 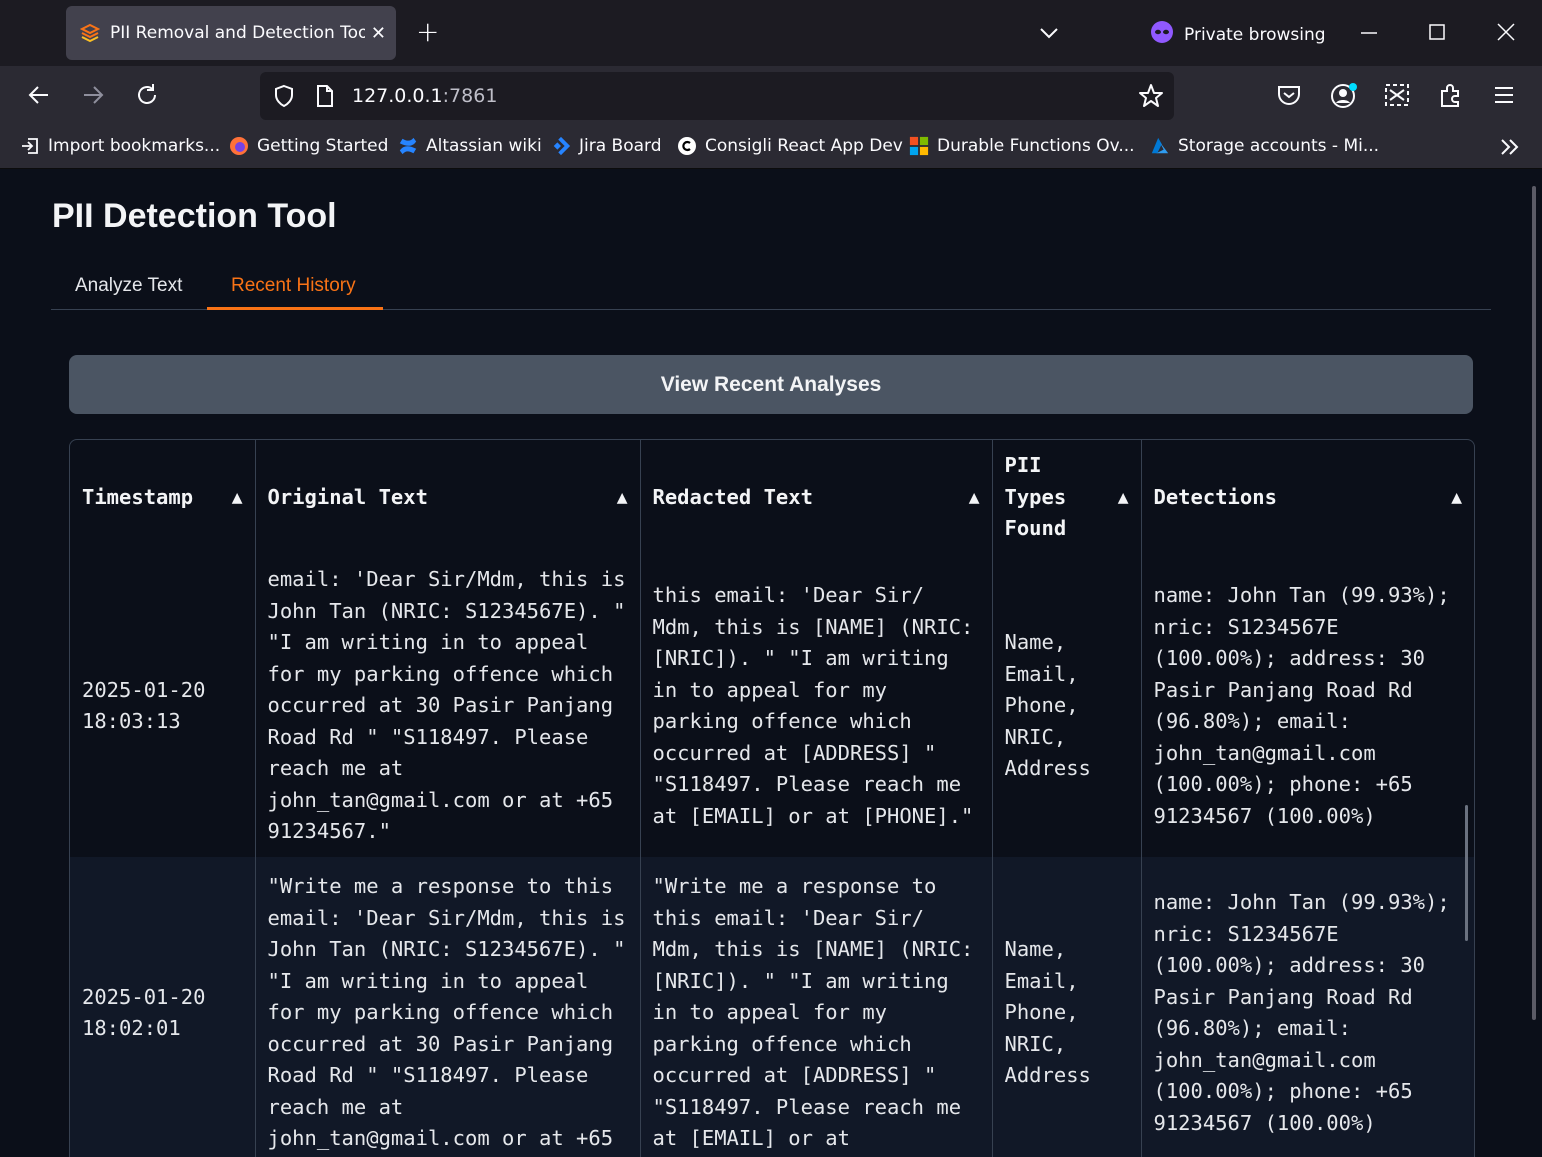 I want to click on private-browsing-label: Private browsing, so click(x=1255, y=34).